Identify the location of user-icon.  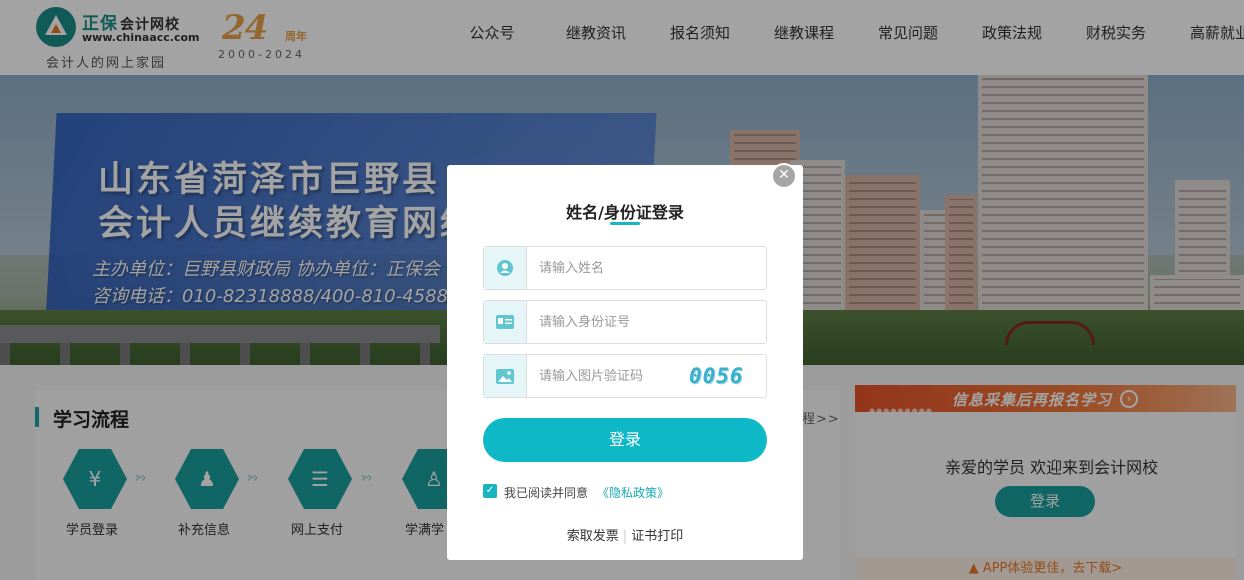
(505, 268).